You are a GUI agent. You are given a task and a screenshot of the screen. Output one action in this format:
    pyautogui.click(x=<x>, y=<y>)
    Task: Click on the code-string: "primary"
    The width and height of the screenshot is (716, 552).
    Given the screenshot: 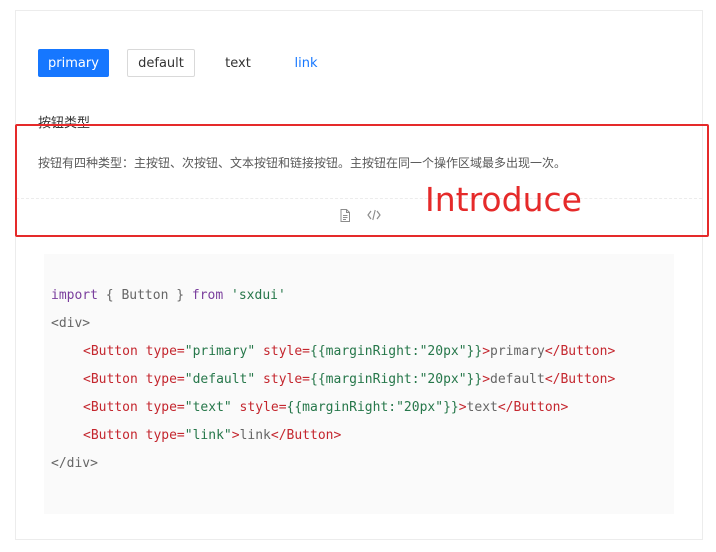 What is the action you would take?
    pyautogui.click(x=220, y=351)
    